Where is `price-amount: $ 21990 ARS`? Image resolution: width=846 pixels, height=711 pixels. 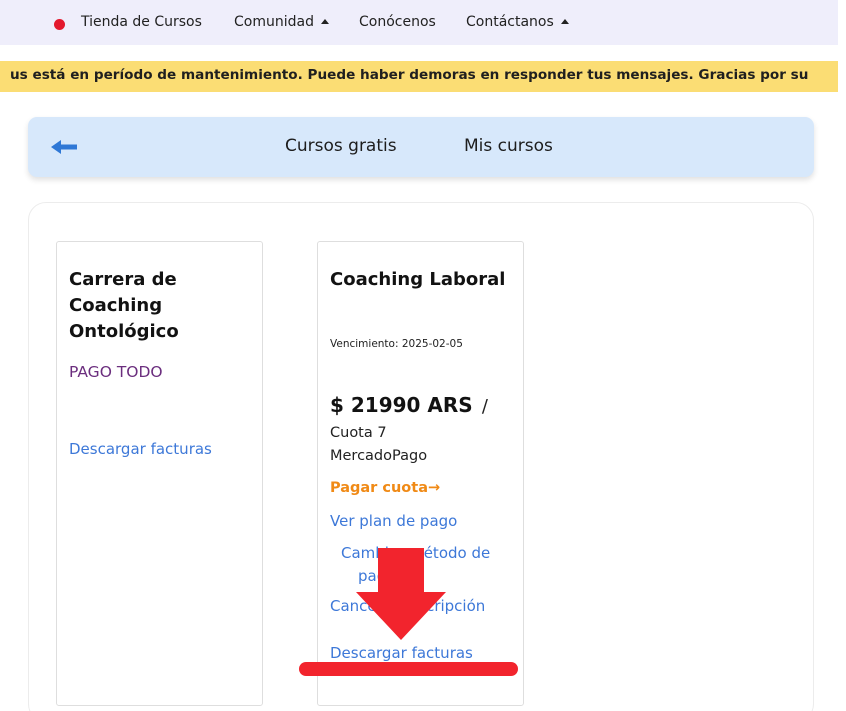 price-amount: $ 21990 ARS is located at coordinates (401, 405).